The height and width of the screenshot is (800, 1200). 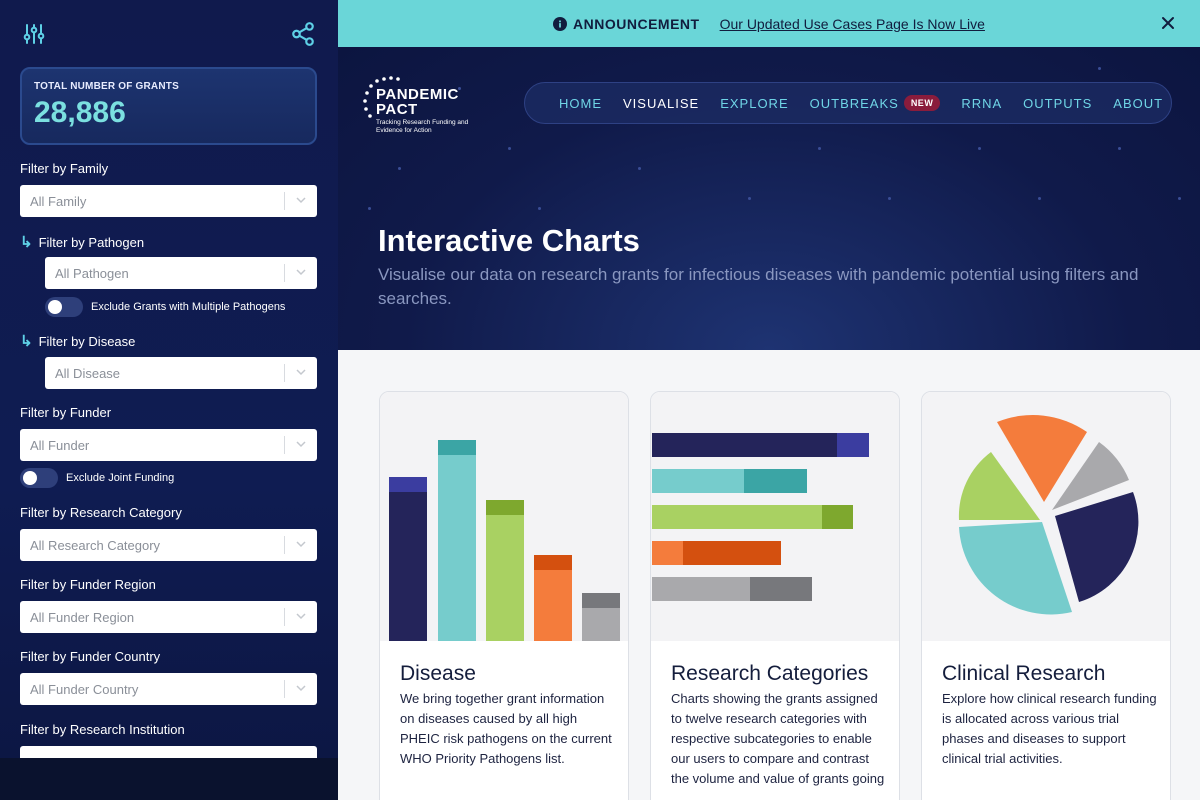 What do you see at coordinates (754, 103) in the screenshot?
I see `nav-explore: EXPLORE` at bounding box center [754, 103].